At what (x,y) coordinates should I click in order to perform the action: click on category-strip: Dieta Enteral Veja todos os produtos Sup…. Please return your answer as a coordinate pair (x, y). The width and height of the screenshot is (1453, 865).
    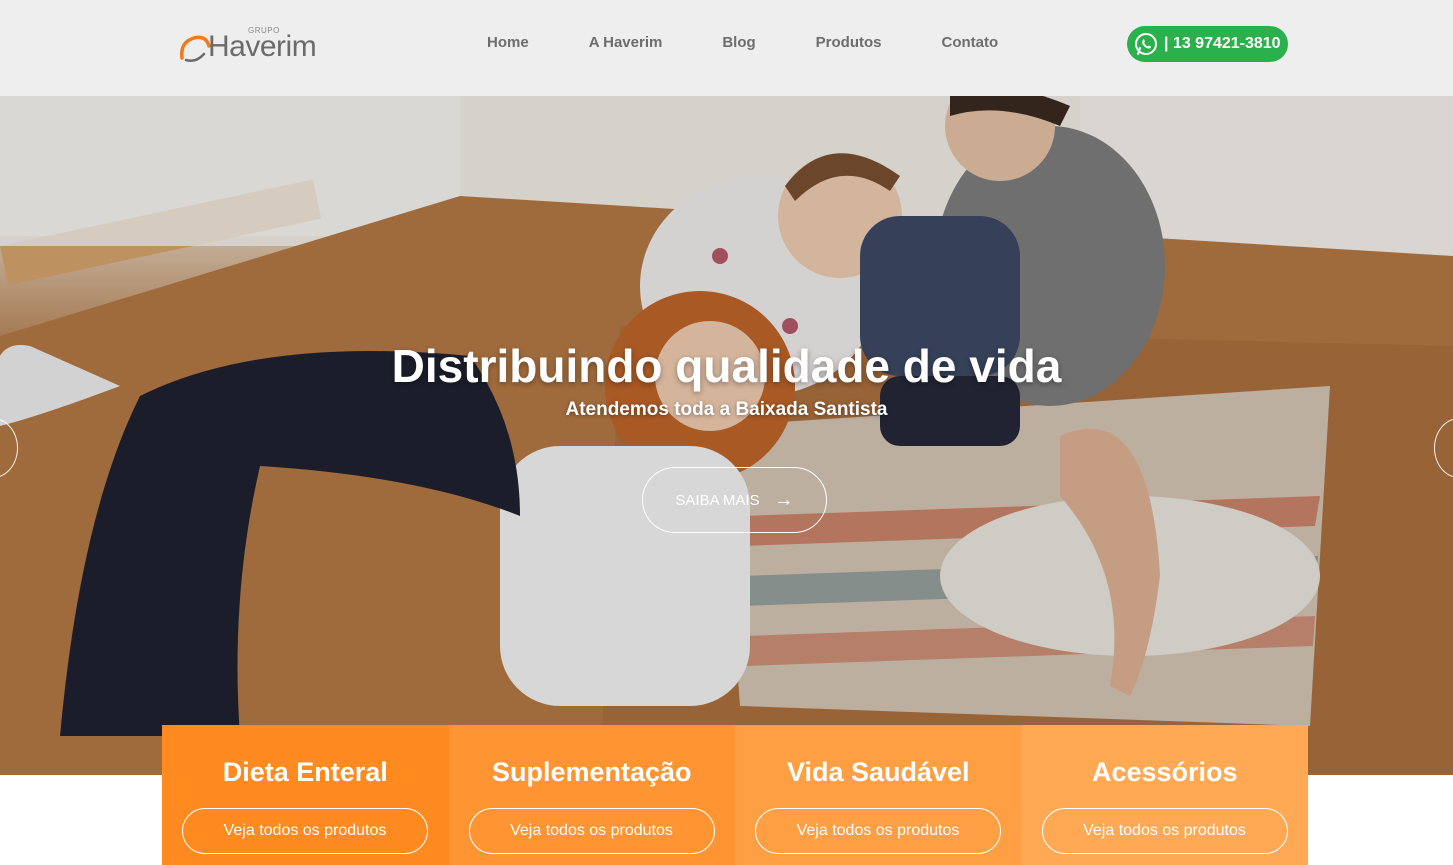
    Looking at the image, I should click on (735, 795).